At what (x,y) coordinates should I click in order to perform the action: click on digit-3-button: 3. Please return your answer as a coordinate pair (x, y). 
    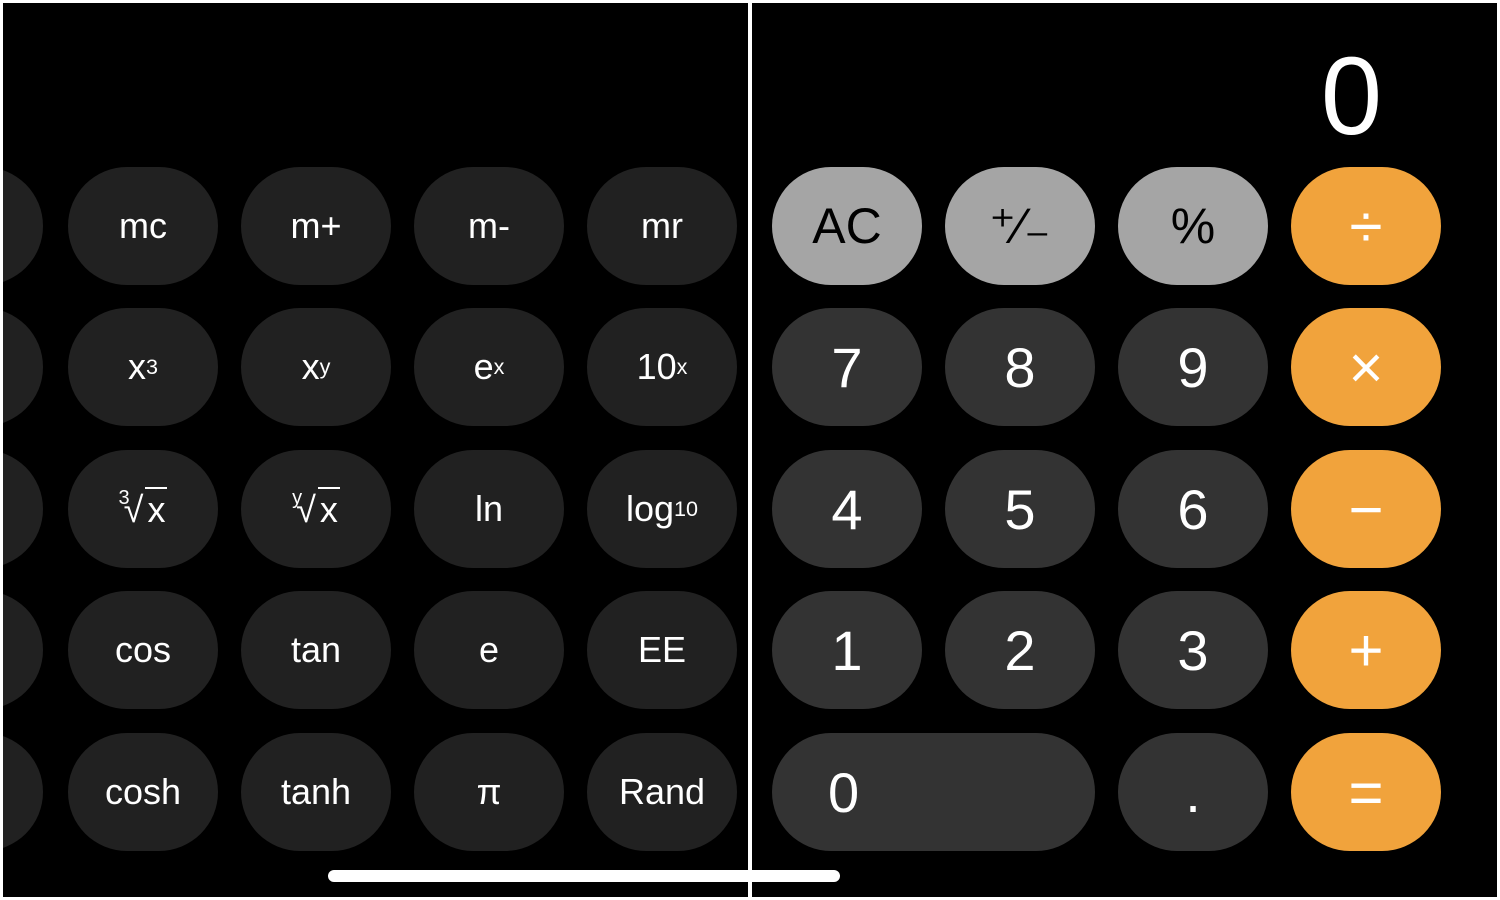
    Looking at the image, I should click on (1193, 650).